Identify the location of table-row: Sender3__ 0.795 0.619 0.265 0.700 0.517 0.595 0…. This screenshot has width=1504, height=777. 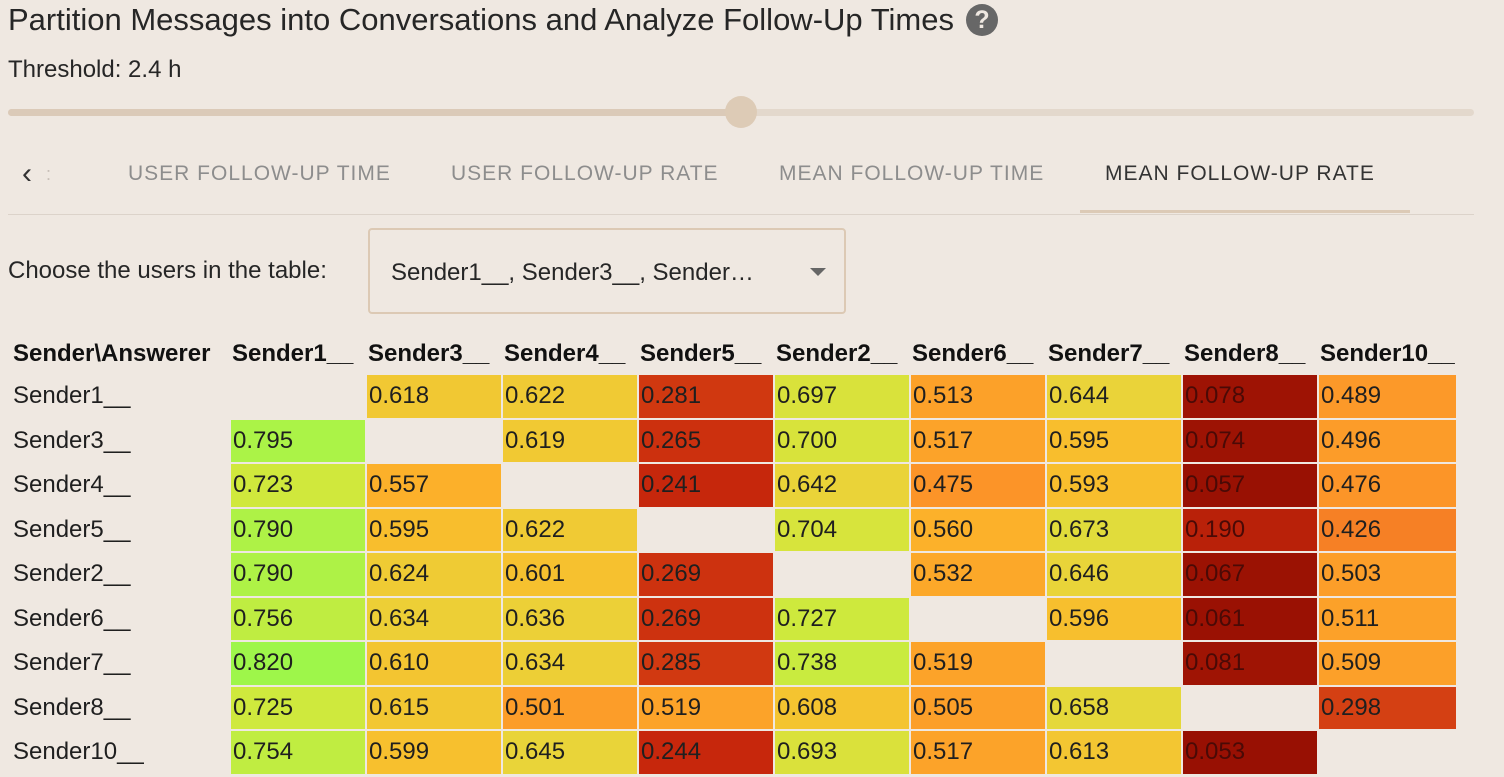
(734, 440).